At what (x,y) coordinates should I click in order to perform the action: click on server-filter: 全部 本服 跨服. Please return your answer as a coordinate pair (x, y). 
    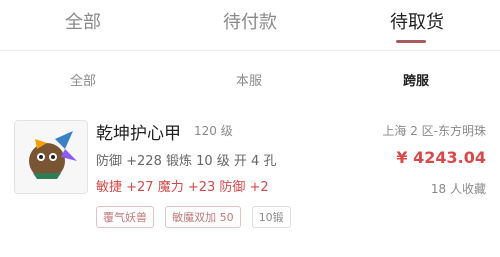
    Looking at the image, I should click on (250, 77).